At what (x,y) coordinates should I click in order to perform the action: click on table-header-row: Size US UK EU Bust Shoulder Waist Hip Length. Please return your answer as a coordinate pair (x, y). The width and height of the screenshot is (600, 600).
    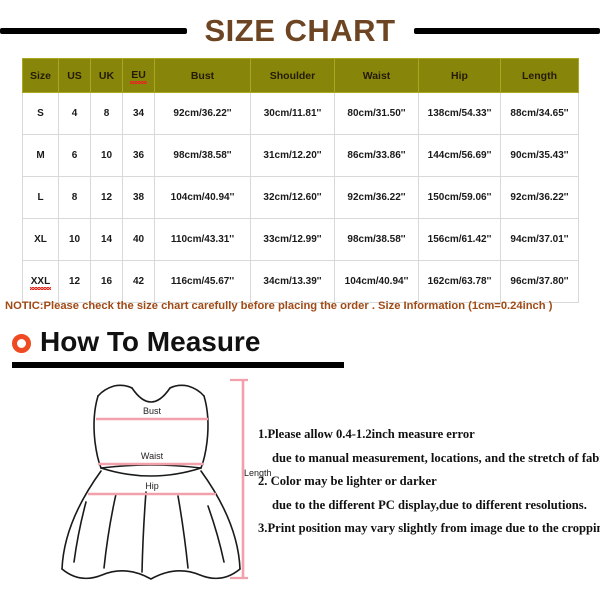
    Looking at the image, I should click on (300, 75).